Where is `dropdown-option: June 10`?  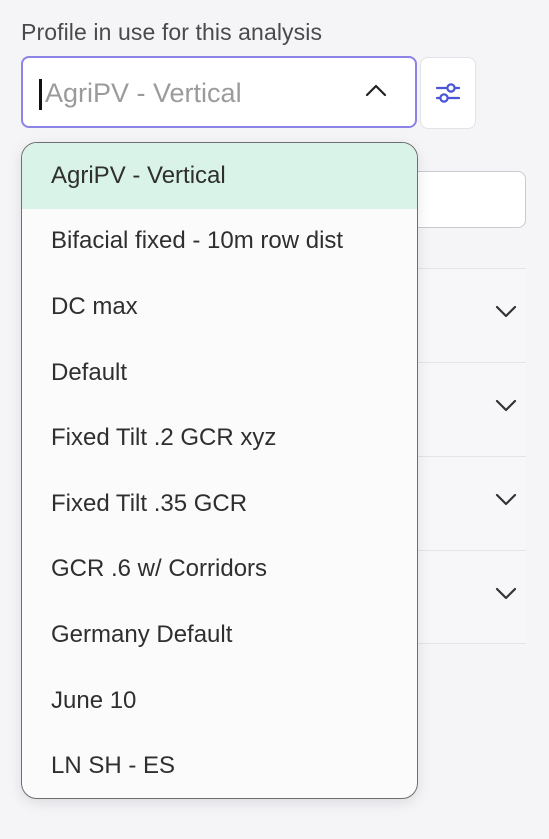
dropdown-option: June 10 is located at coordinates (219, 701).